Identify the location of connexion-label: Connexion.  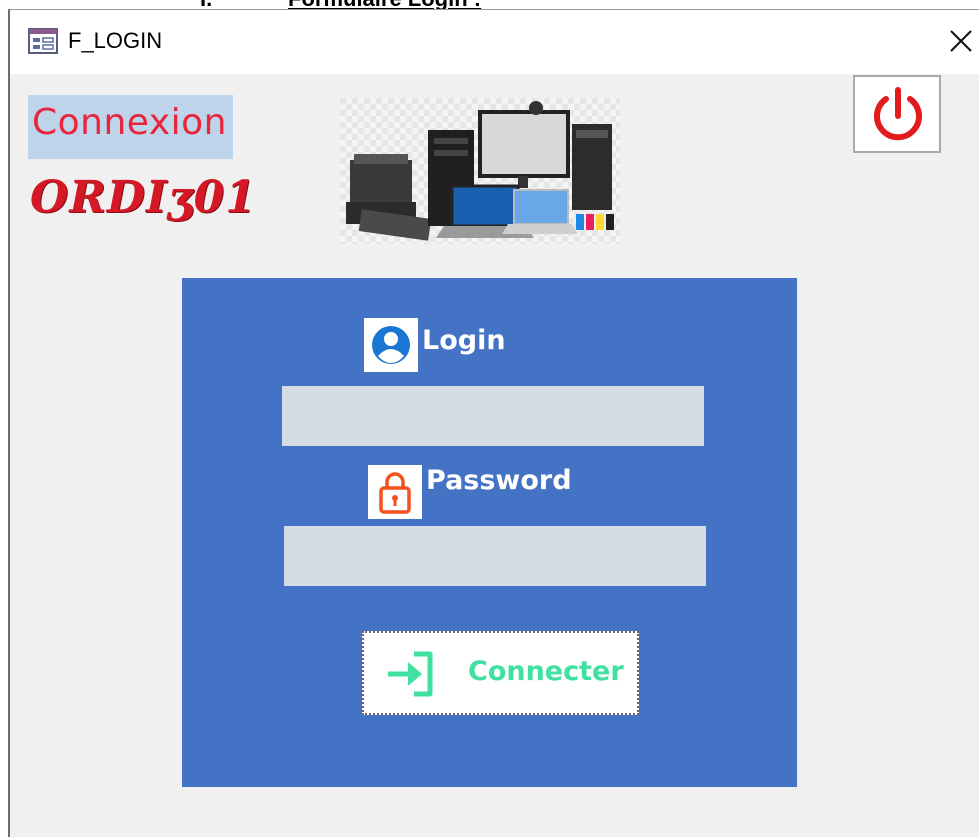
(130, 127).